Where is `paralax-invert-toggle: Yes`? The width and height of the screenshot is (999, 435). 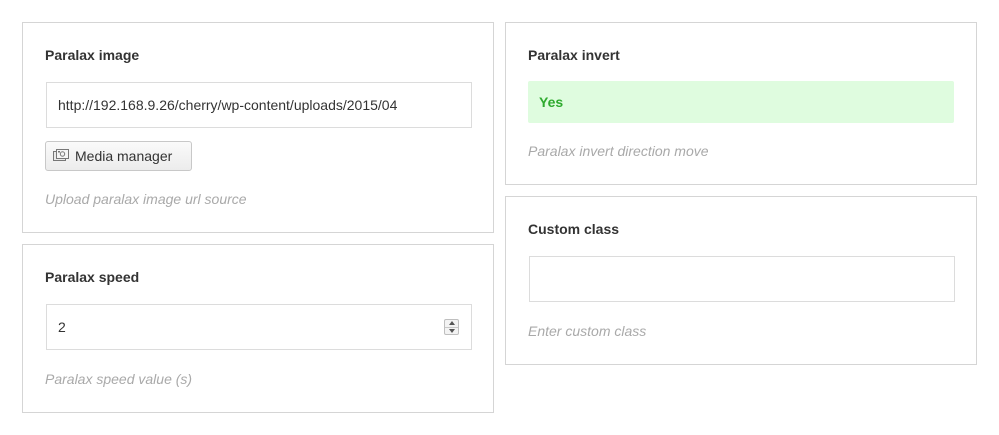 paralax-invert-toggle: Yes is located at coordinates (741, 102).